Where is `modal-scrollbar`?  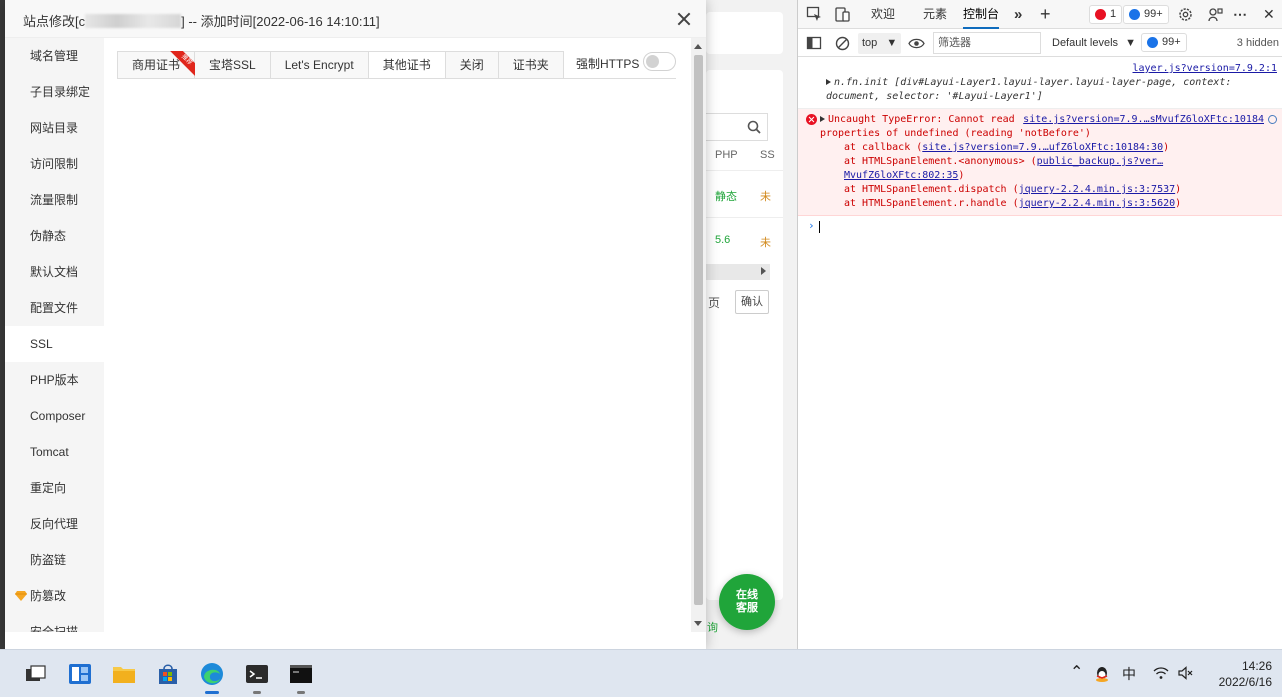 modal-scrollbar is located at coordinates (698, 335).